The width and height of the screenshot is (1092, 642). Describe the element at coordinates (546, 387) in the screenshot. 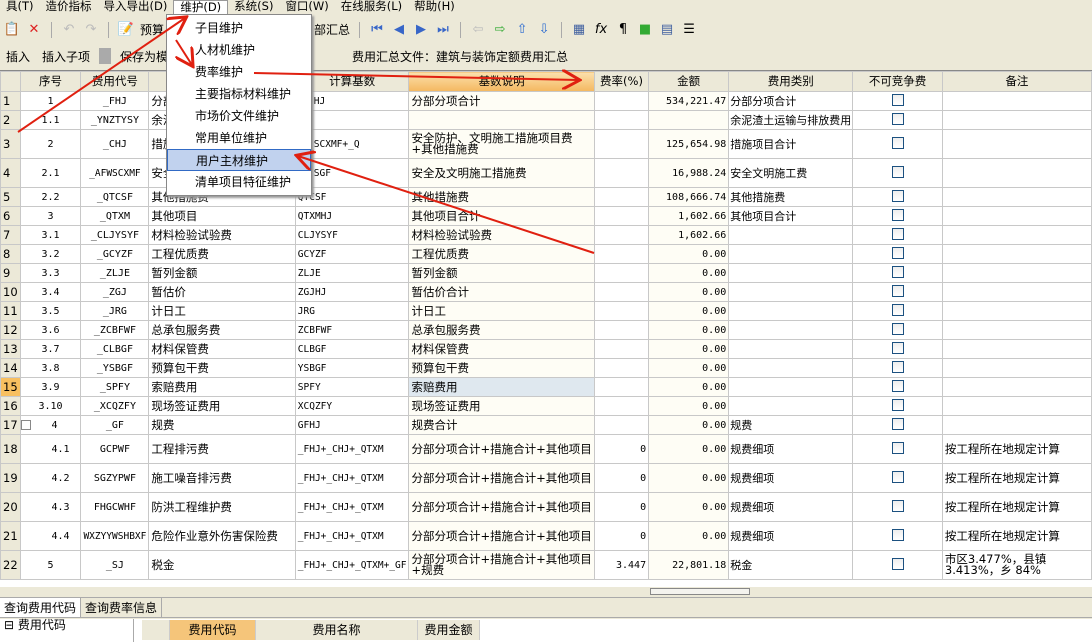

I see `table-row: 15 3.9 _SPFY 索赔费用 SPFY 索赔费用 0.00` at that location.